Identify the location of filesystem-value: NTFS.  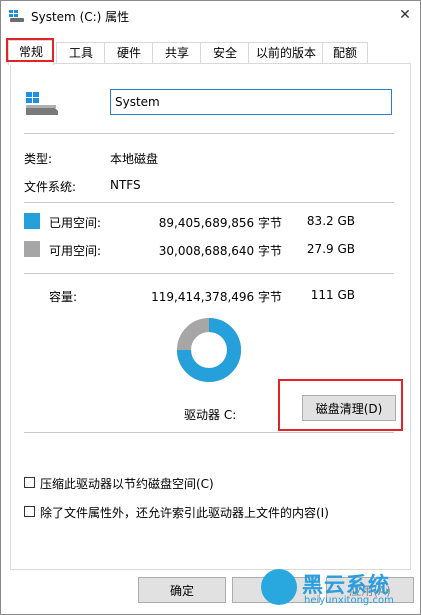
(125, 185).